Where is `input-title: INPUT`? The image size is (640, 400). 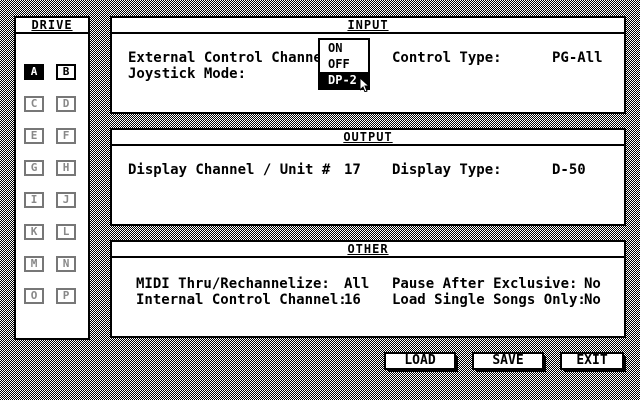
input-title: INPUT is located at coordinates (368, 26).